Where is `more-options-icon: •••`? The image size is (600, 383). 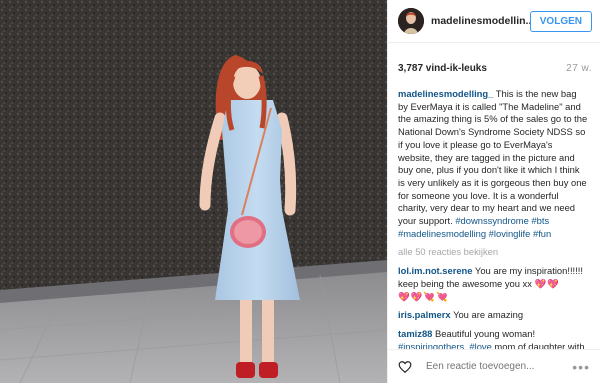 more-options-icon: ••• is located at coordinates (581, 367).